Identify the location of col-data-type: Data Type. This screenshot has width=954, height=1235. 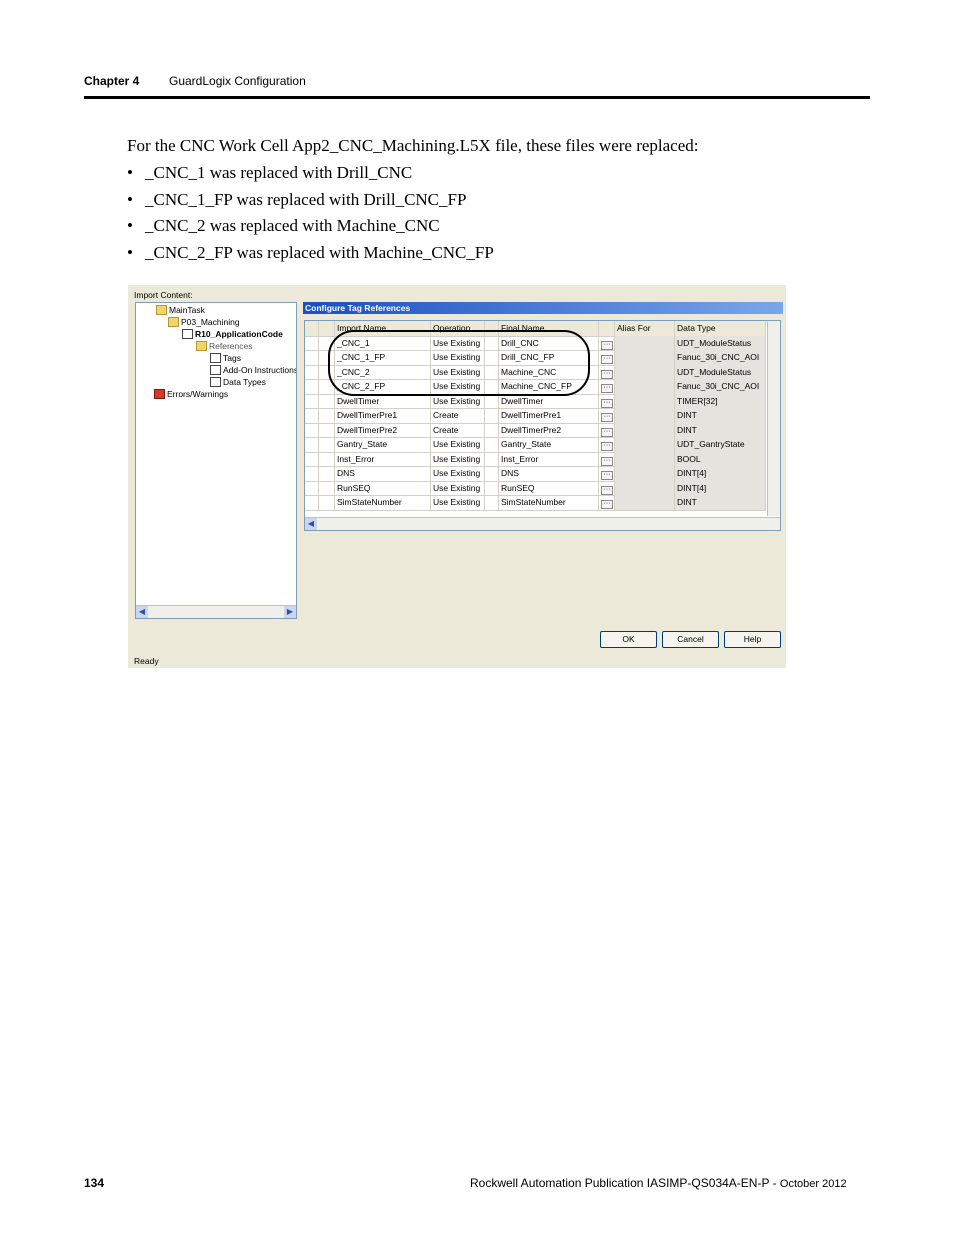
(720, 328).